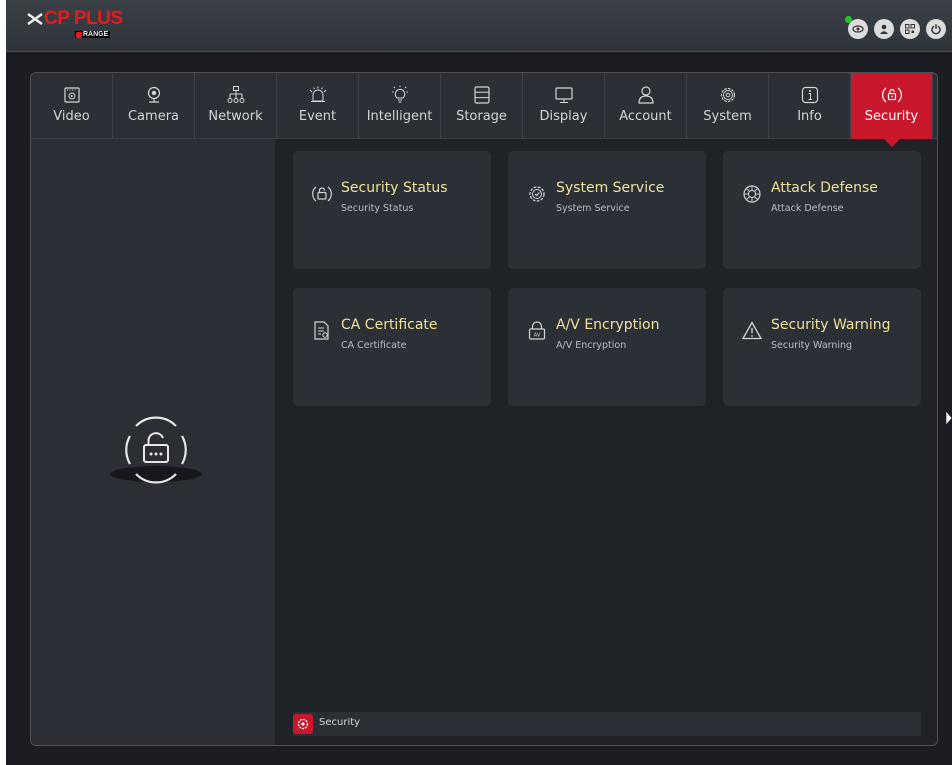 This screenshot has width=952, height=765. Describe the element at coordinates (71, 116) in the screenshot. I see `tab-label: Video` at that location.